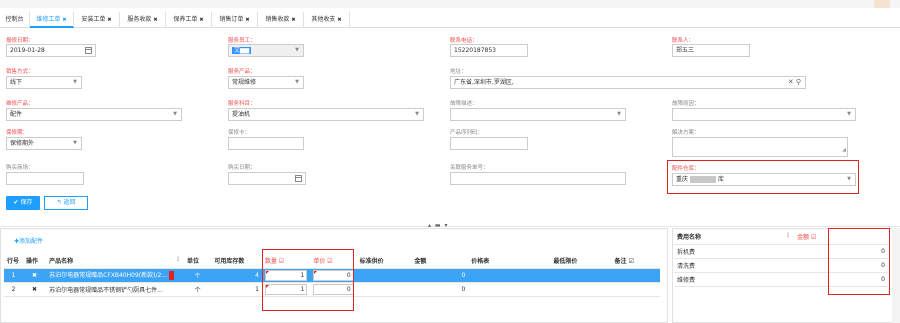 The height and width of the screenshot is (323, 900). I want to click on purchase-date-label: 购买日期：, so click(242, 168).